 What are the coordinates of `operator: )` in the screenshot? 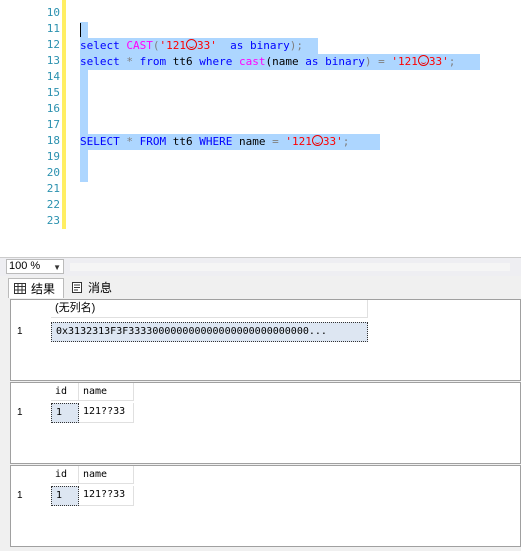 It's located at (368, 61).